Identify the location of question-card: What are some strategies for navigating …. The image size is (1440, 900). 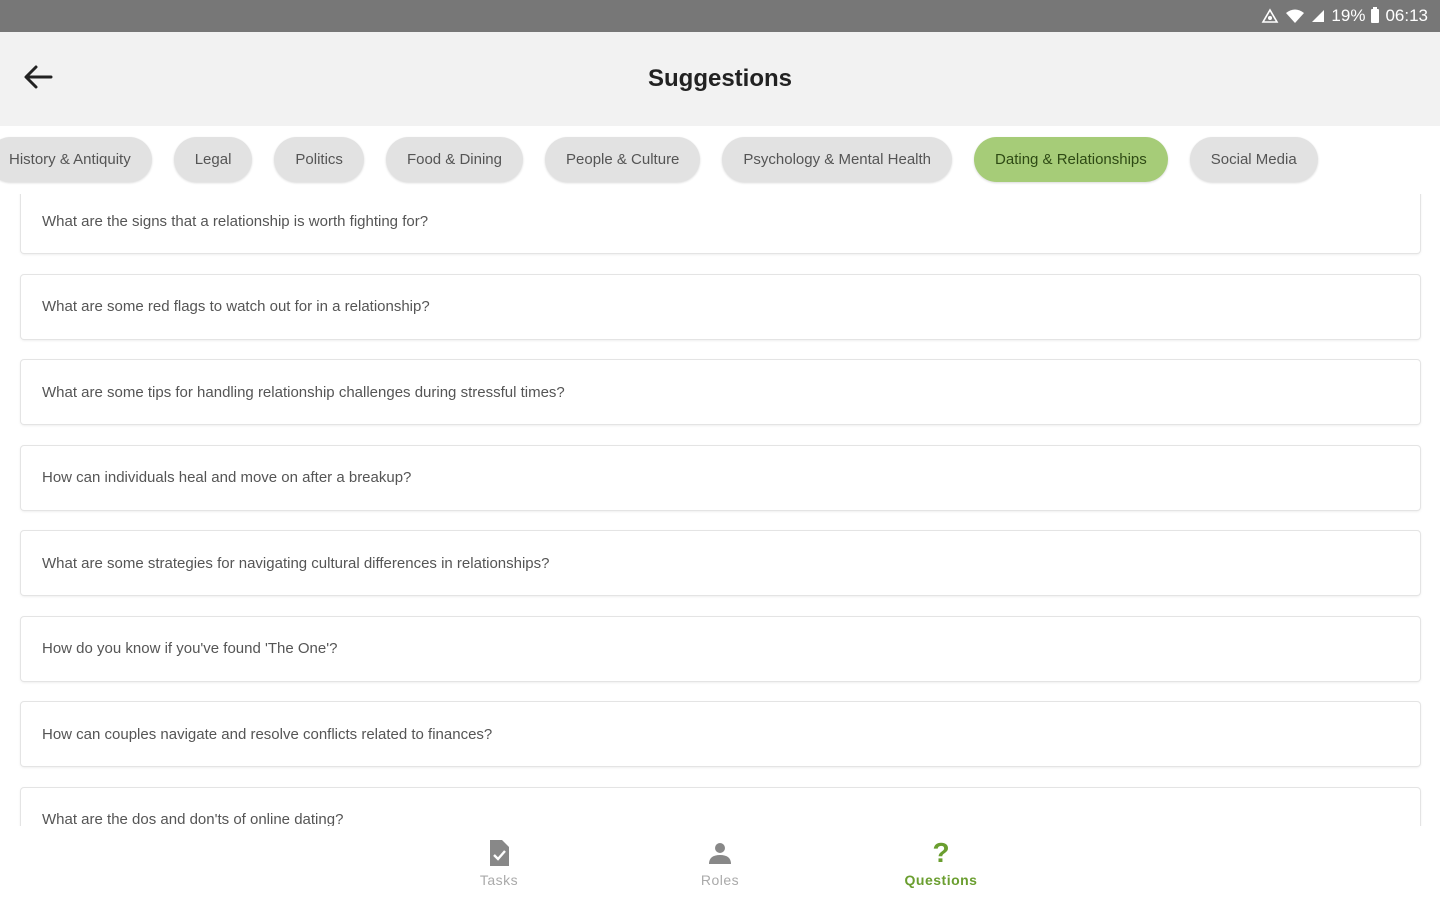
(720, 563).